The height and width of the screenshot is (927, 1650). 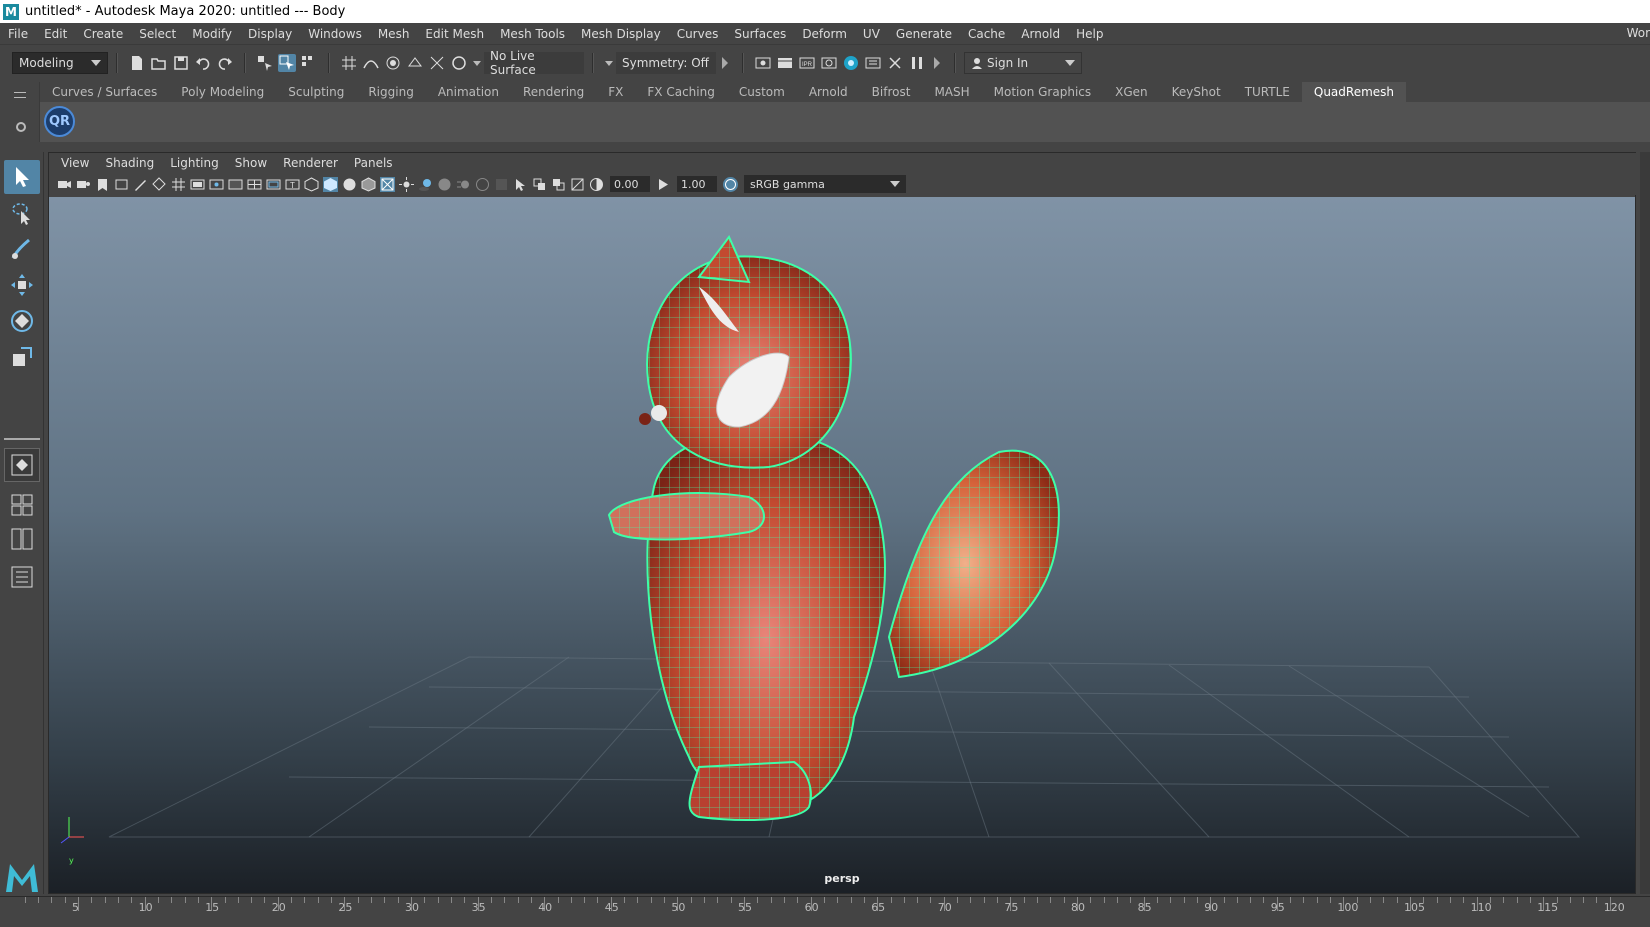 What do you see at coordinates (22, 249) in the screenshot?
I see `paint-select-tool-icon` at bounding box center [22, 249].